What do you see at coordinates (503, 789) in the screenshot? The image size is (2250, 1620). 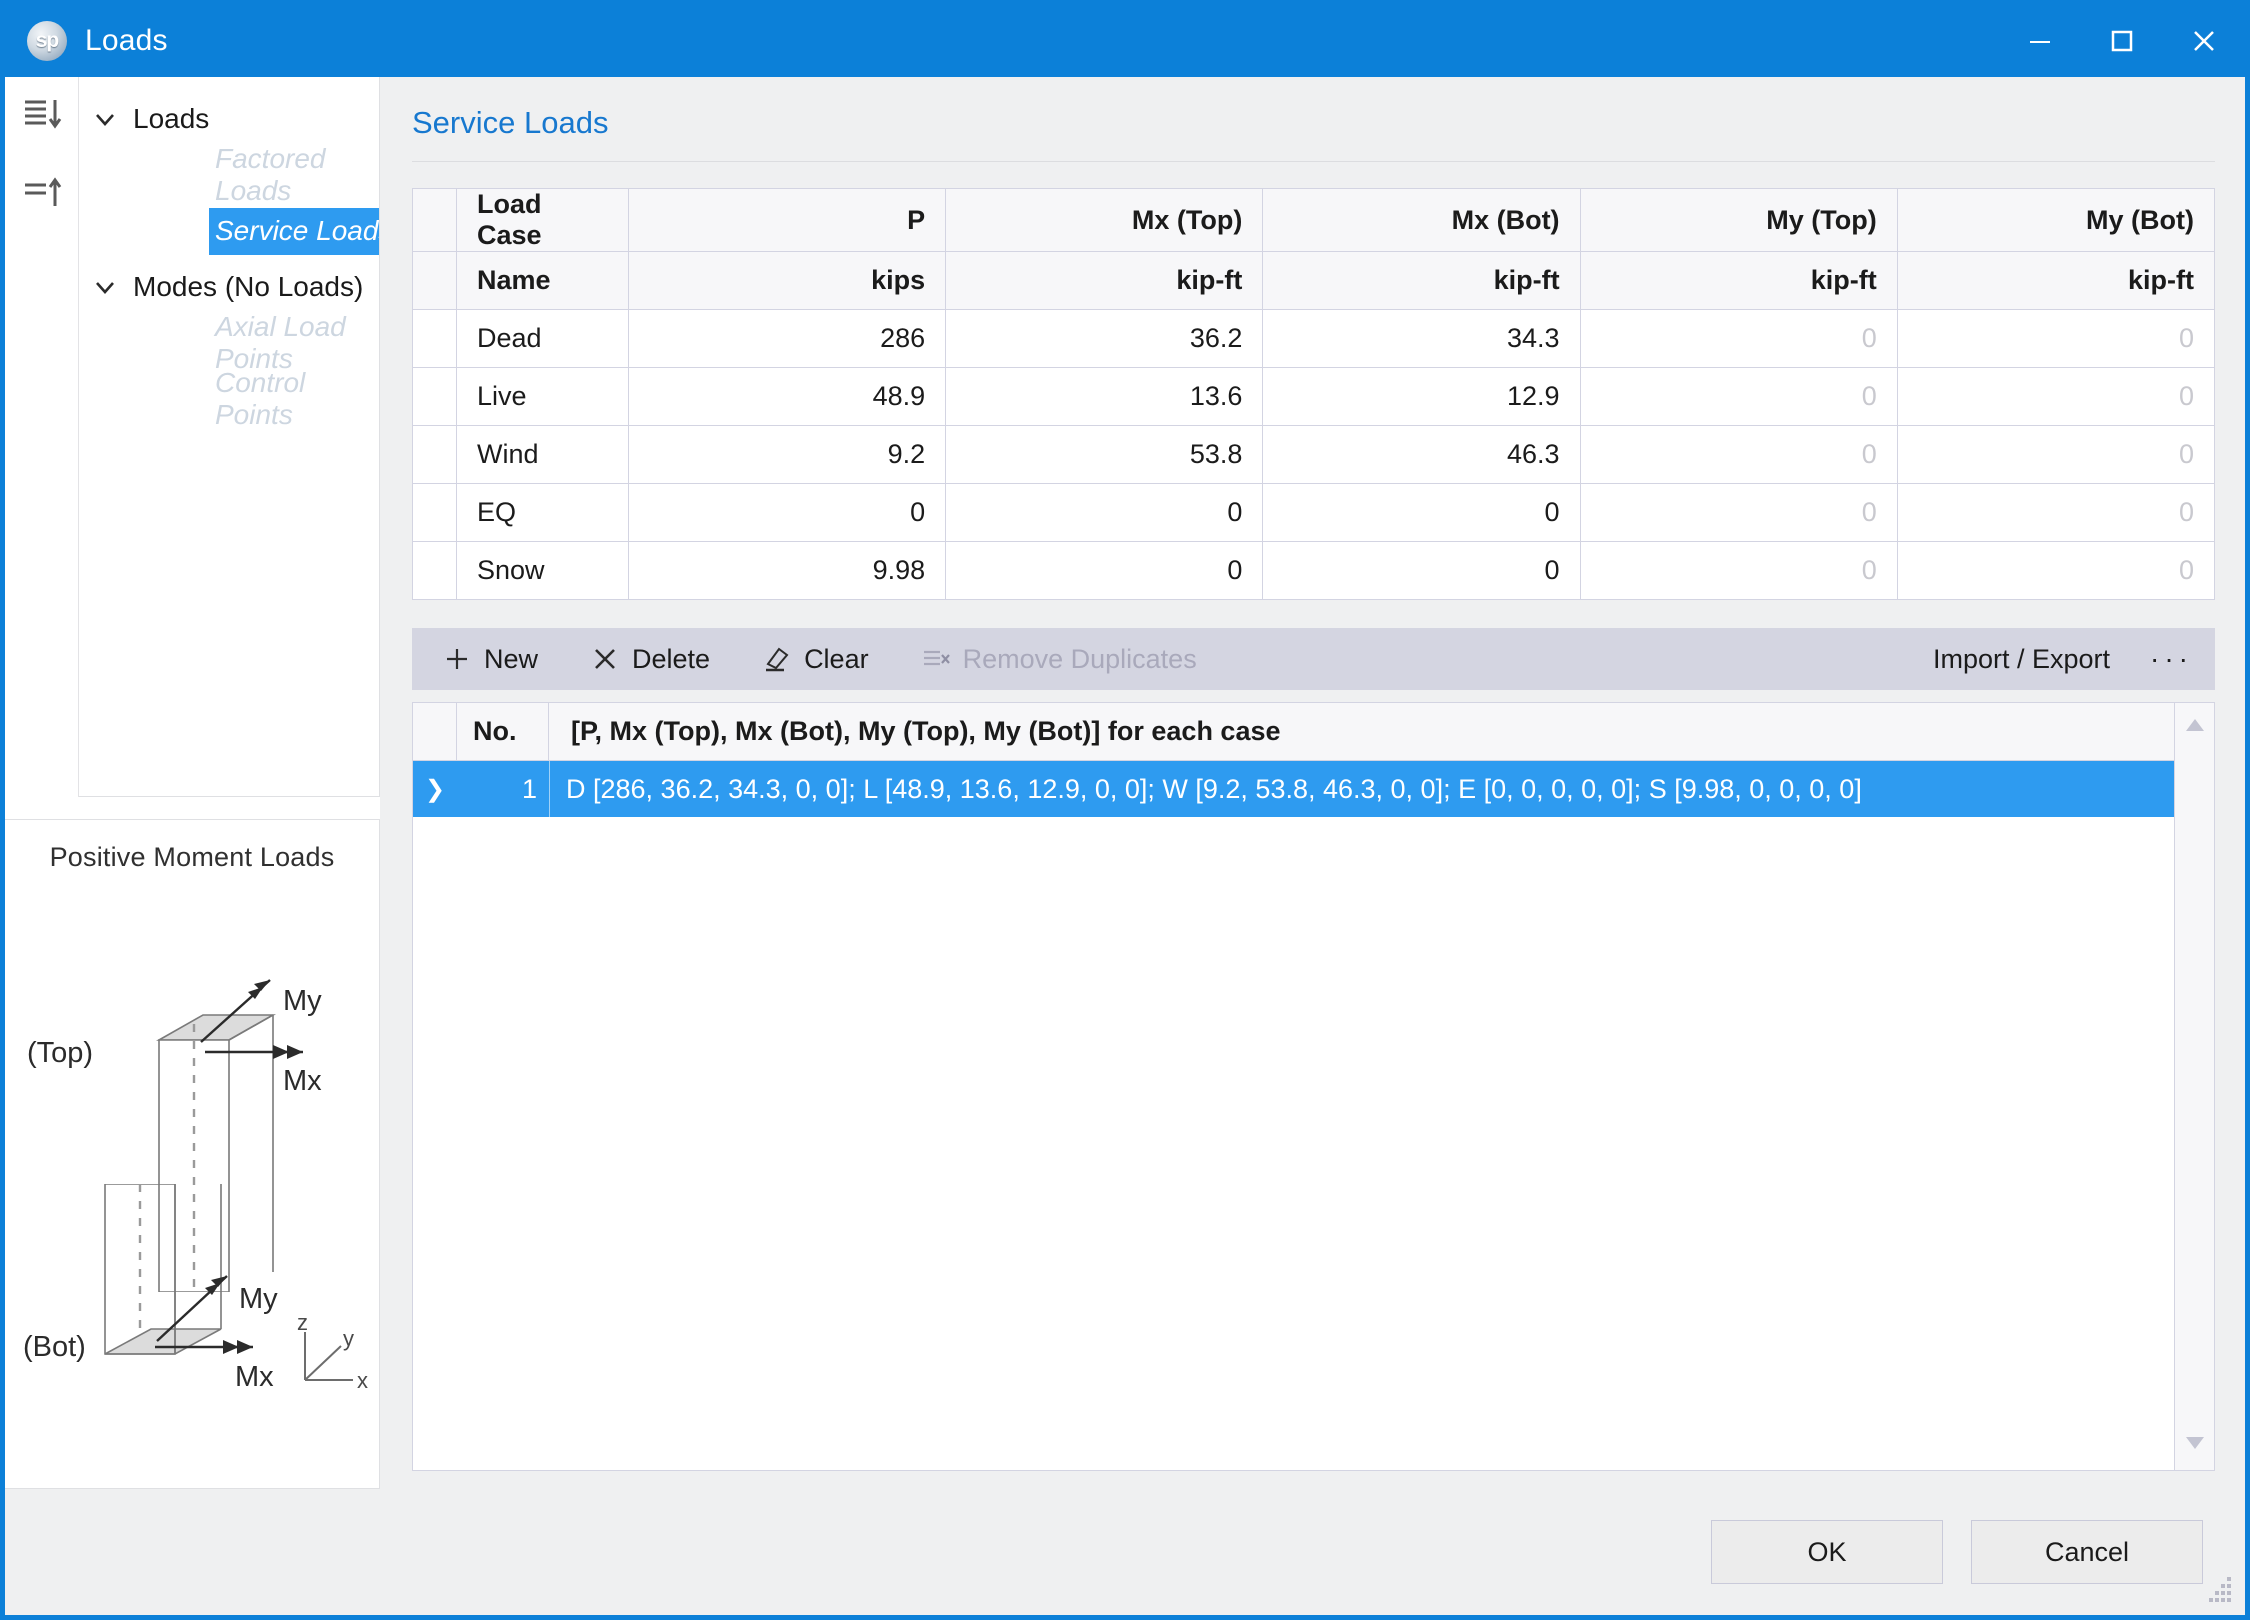 I see `grid-cell-no: 1` at bounding box center [503, 789].